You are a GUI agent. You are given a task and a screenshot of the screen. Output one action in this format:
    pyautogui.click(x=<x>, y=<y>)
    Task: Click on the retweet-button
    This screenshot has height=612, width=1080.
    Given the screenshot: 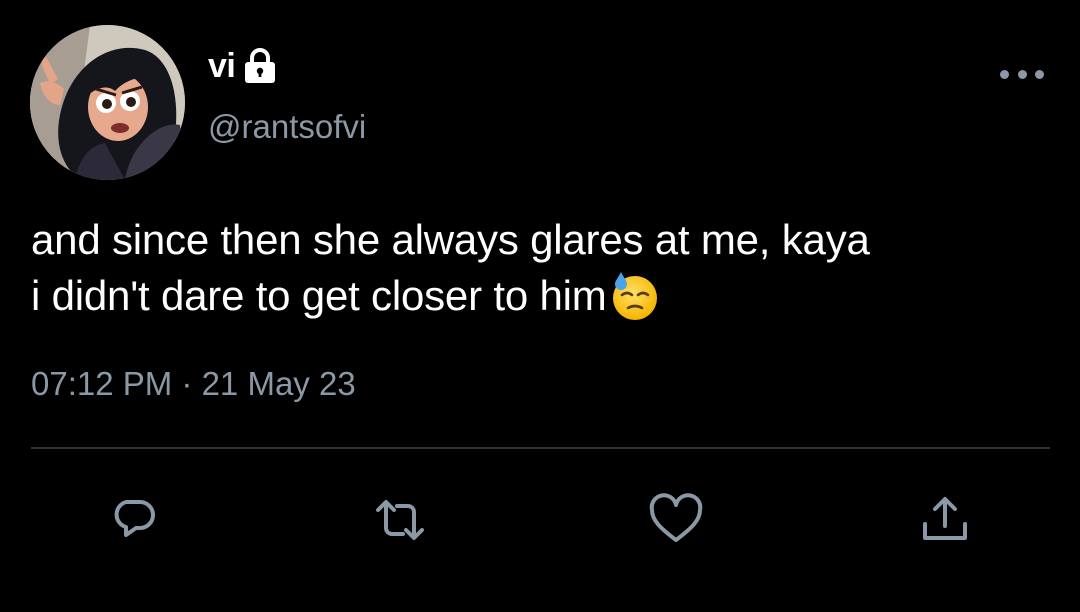 What is the action you would take?
    pyautogui.click(x=400, y=520)
    